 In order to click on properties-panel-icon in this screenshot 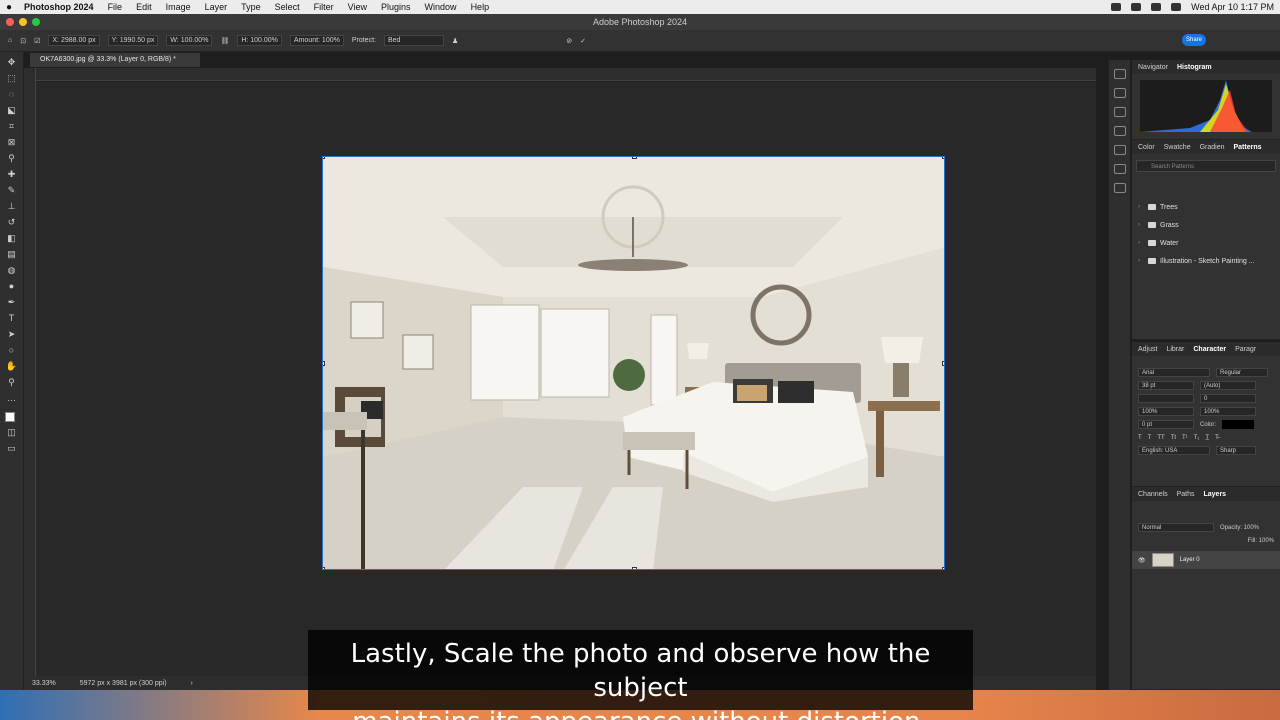, I will do `click(1119, 112)`.